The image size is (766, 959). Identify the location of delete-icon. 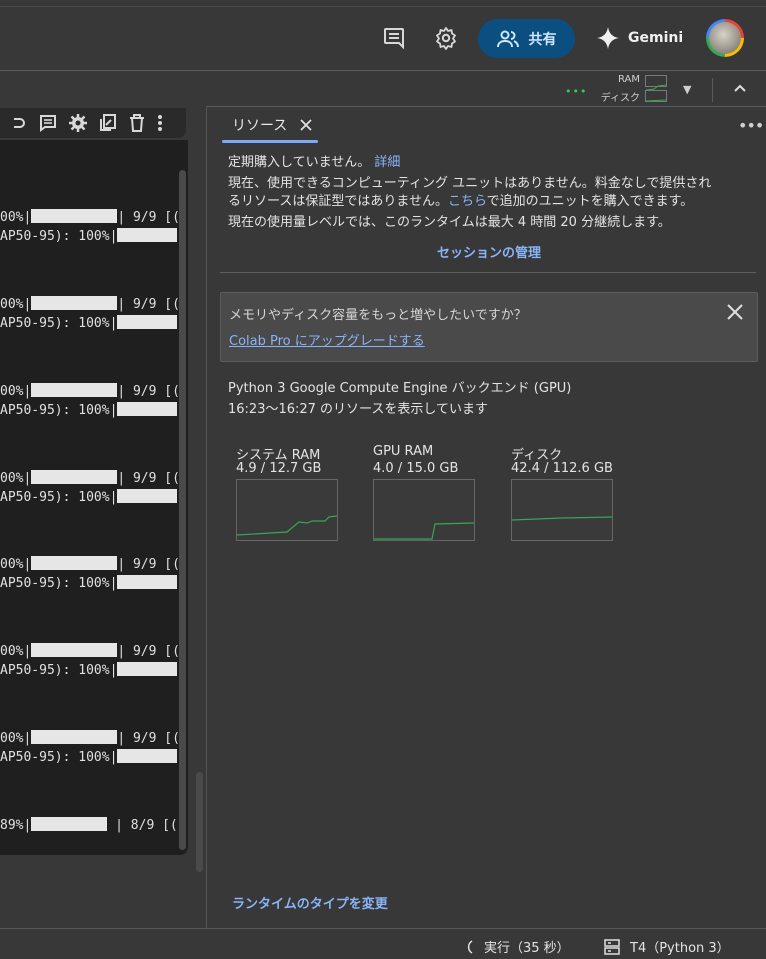
(137, 123).